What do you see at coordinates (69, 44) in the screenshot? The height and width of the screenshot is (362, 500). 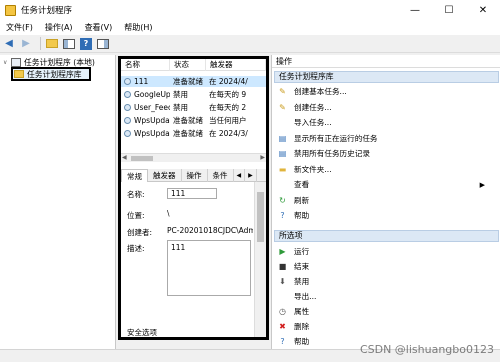 I see `show-hide-tree-icon` at bounding box center [69, 44].